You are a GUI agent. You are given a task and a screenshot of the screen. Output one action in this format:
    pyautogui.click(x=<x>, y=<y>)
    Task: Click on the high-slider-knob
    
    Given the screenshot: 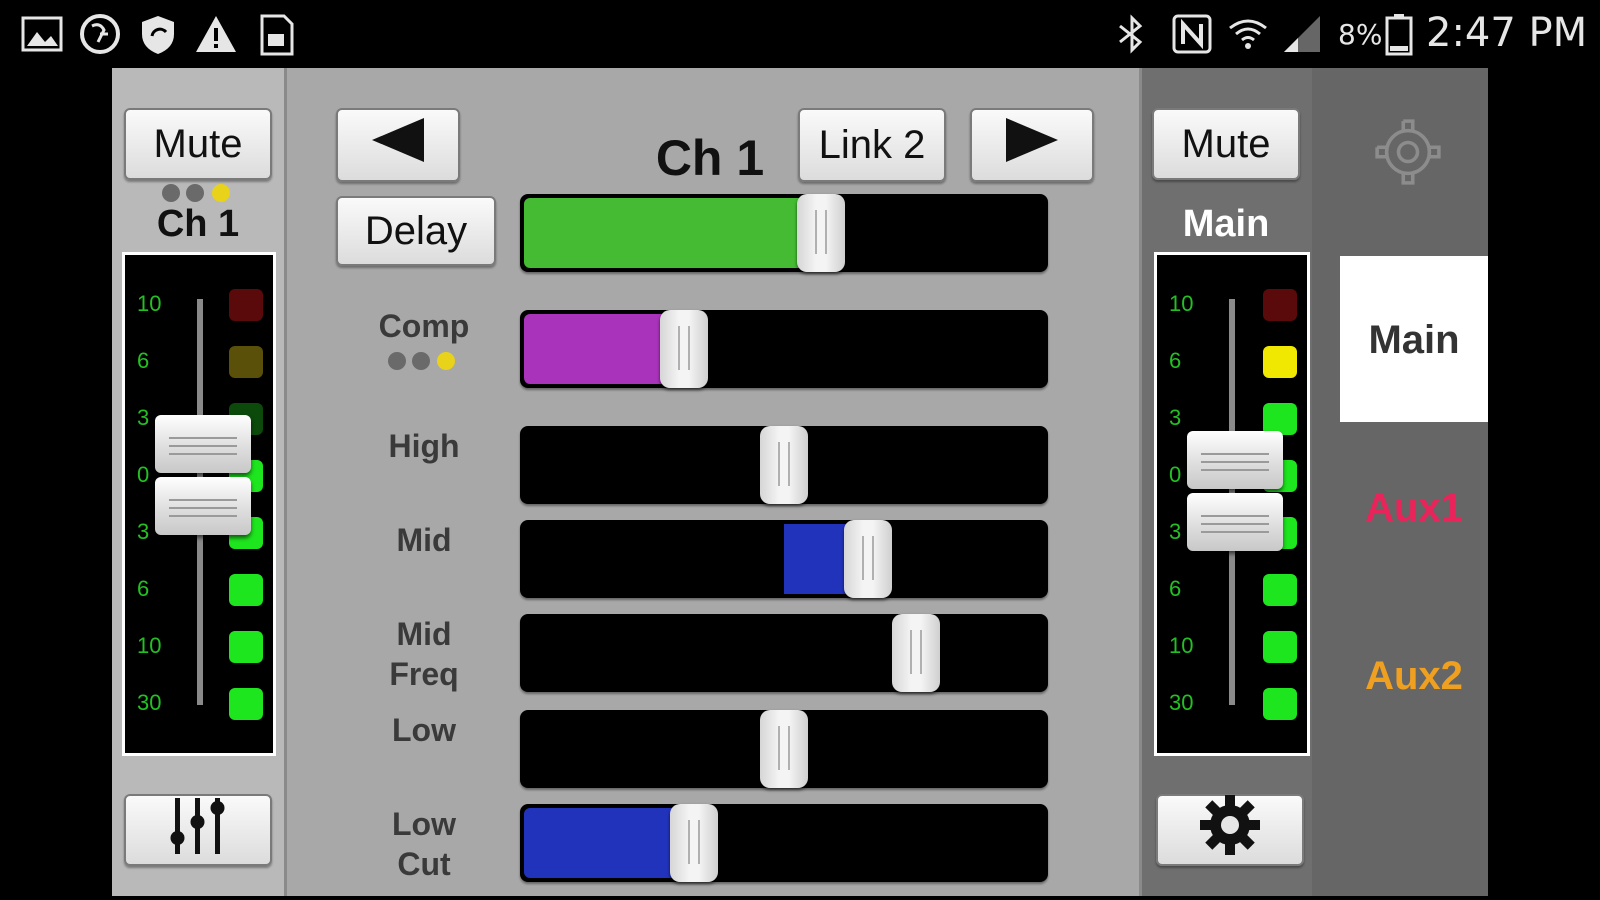 What is the action you would take?
    pyautogui.click(x=784, y=465)
    